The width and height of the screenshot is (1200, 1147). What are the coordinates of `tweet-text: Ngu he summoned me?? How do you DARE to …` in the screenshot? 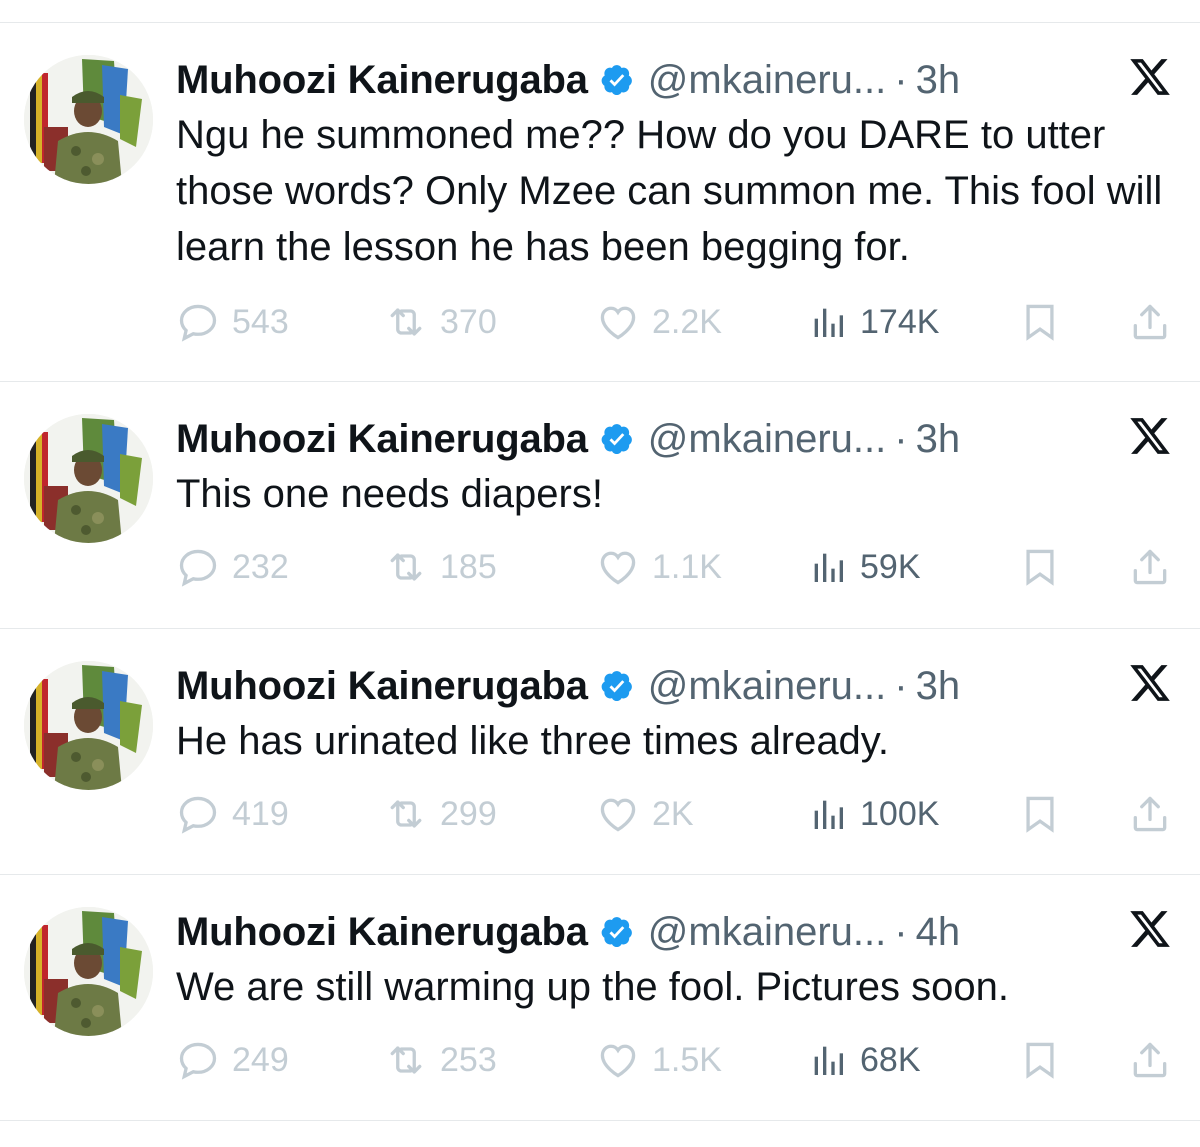 It's located at (669, 191).